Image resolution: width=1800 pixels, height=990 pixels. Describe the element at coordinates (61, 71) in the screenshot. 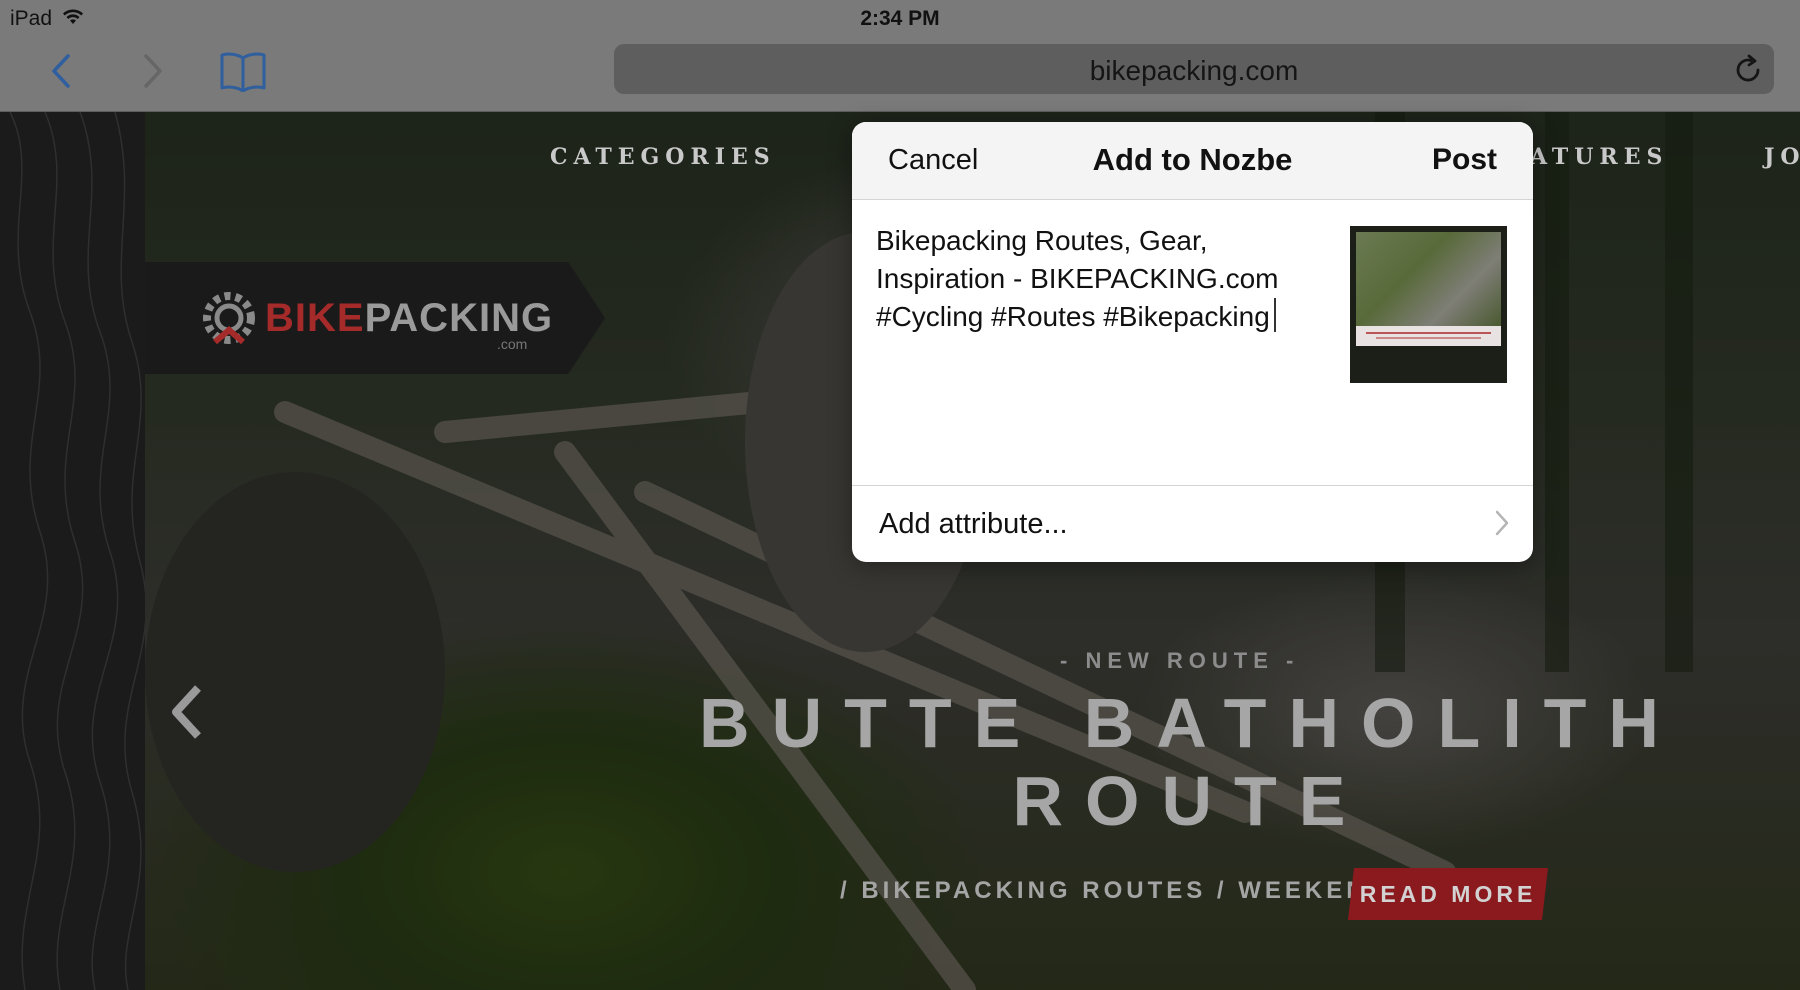

I see `back-chevron-icon` at that location.